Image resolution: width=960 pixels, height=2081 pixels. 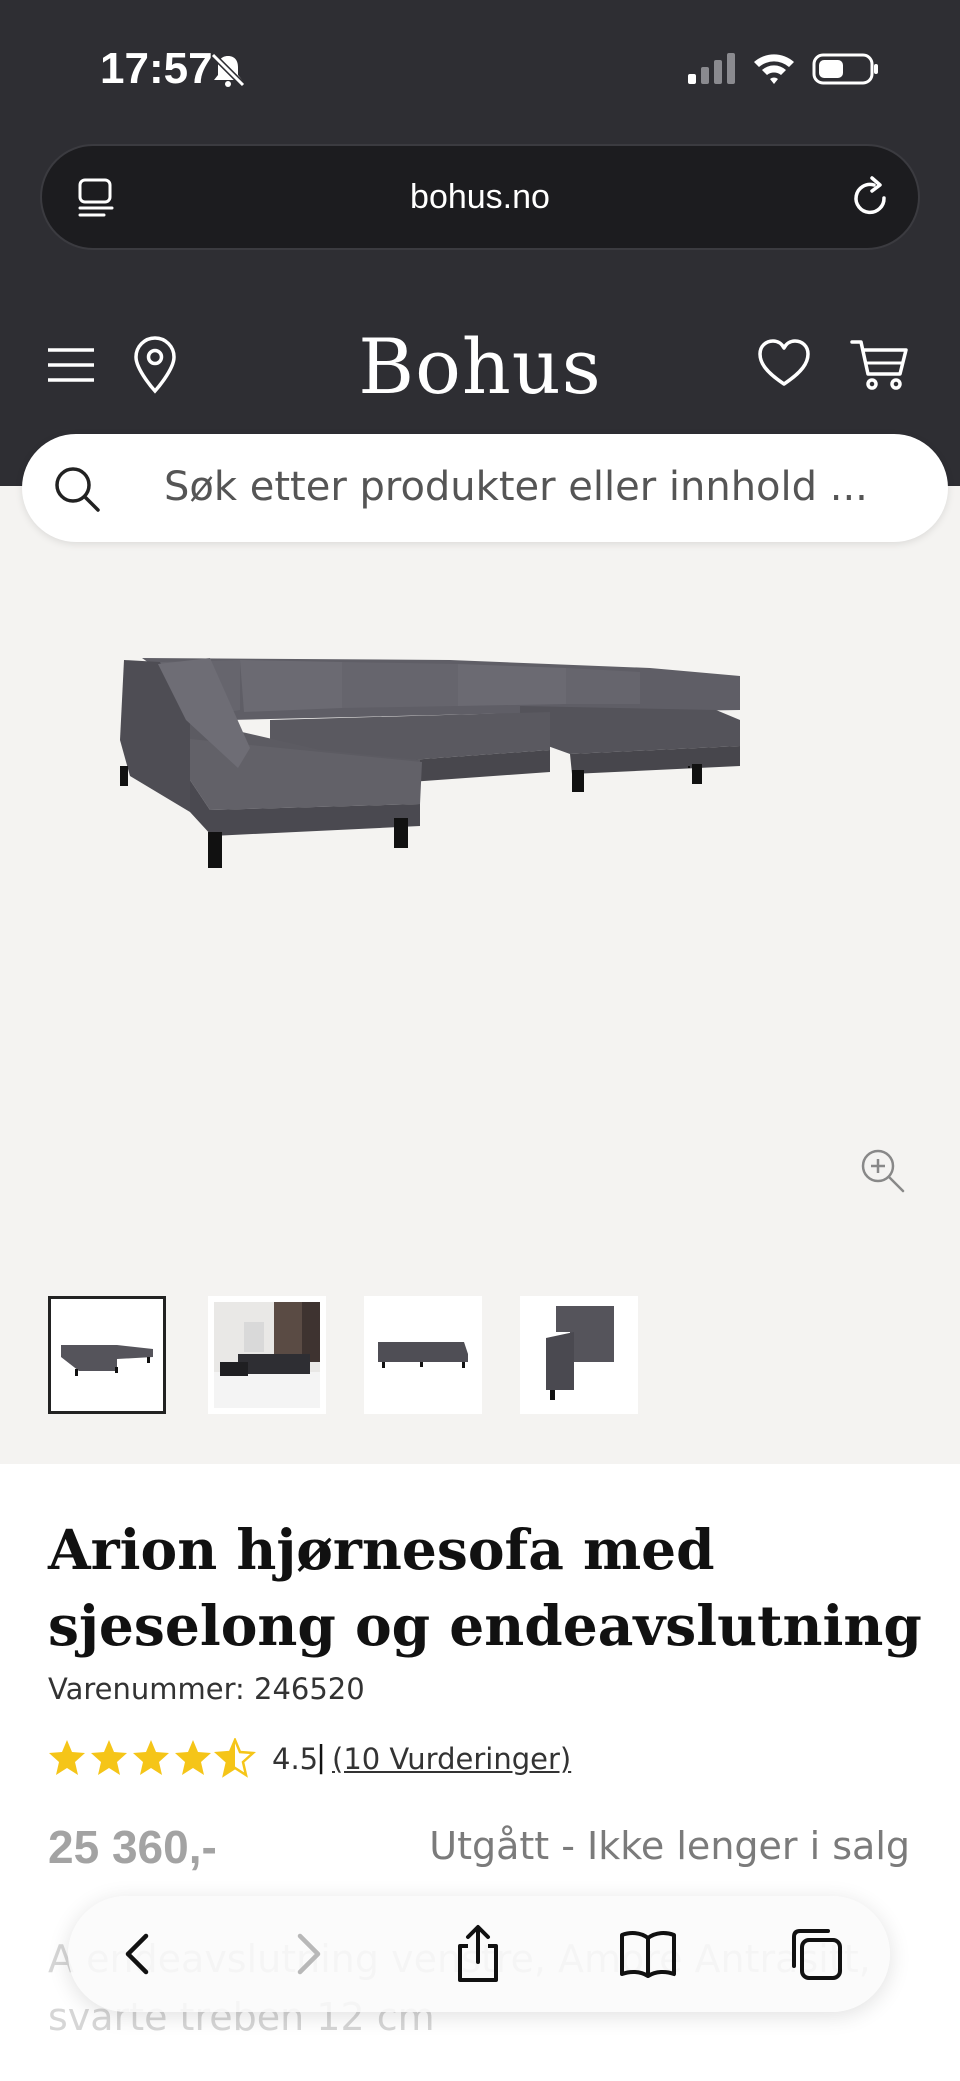 I want to click on address-bar: bohus.no, so click(x=480, y=197).